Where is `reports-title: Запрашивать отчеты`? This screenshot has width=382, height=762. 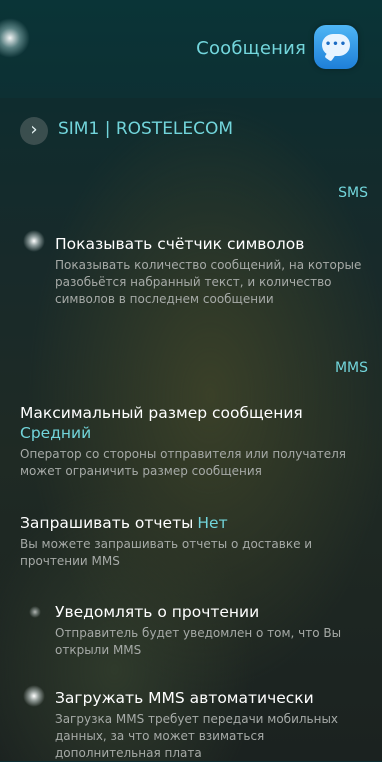 reports-title: Запрашивать отчеты is located at coordinates (107, 523).